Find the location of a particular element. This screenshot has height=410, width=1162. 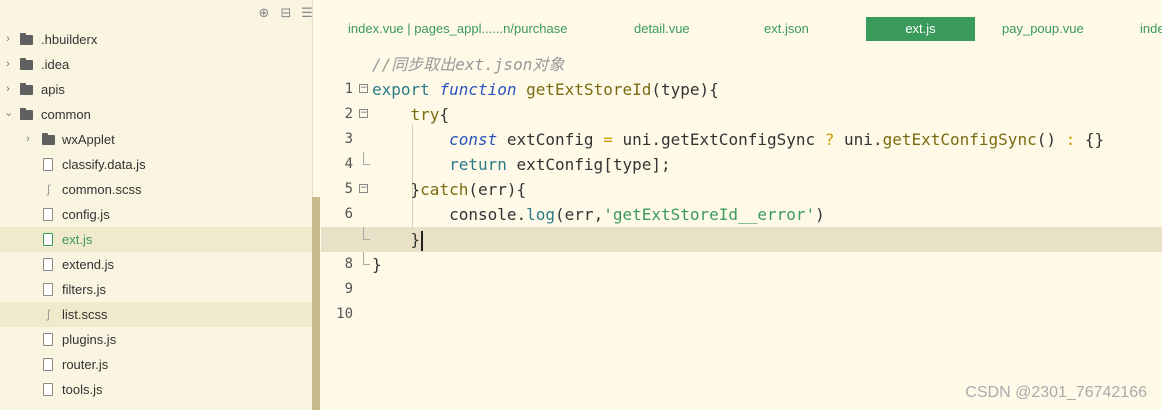

tab-pay-poup-vue: pay_poup.vue is located at coordinates (1043, 29).